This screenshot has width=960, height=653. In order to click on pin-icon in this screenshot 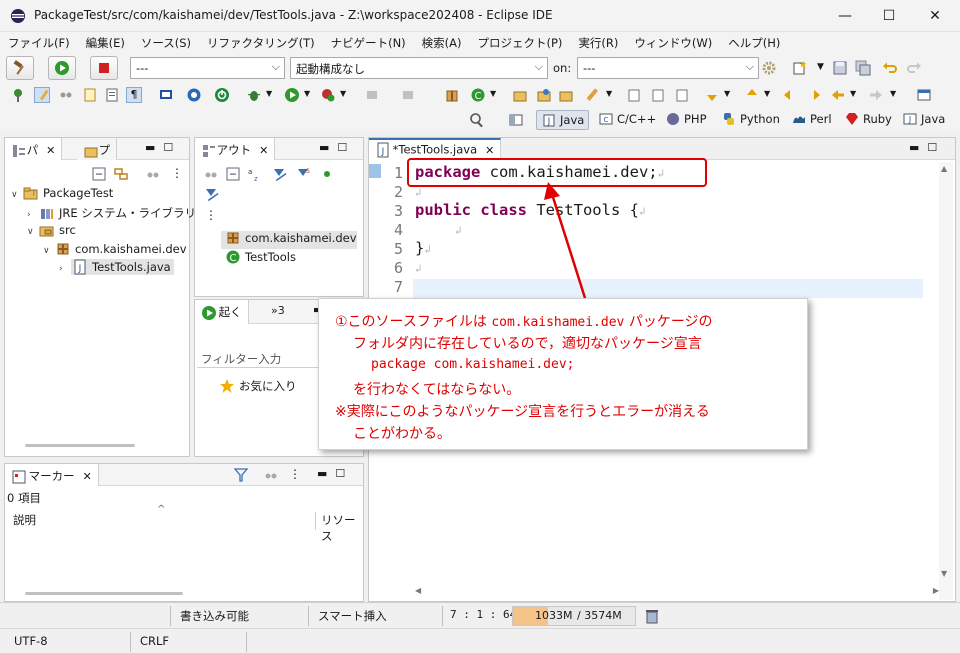, I will do `click(18, 95)`.